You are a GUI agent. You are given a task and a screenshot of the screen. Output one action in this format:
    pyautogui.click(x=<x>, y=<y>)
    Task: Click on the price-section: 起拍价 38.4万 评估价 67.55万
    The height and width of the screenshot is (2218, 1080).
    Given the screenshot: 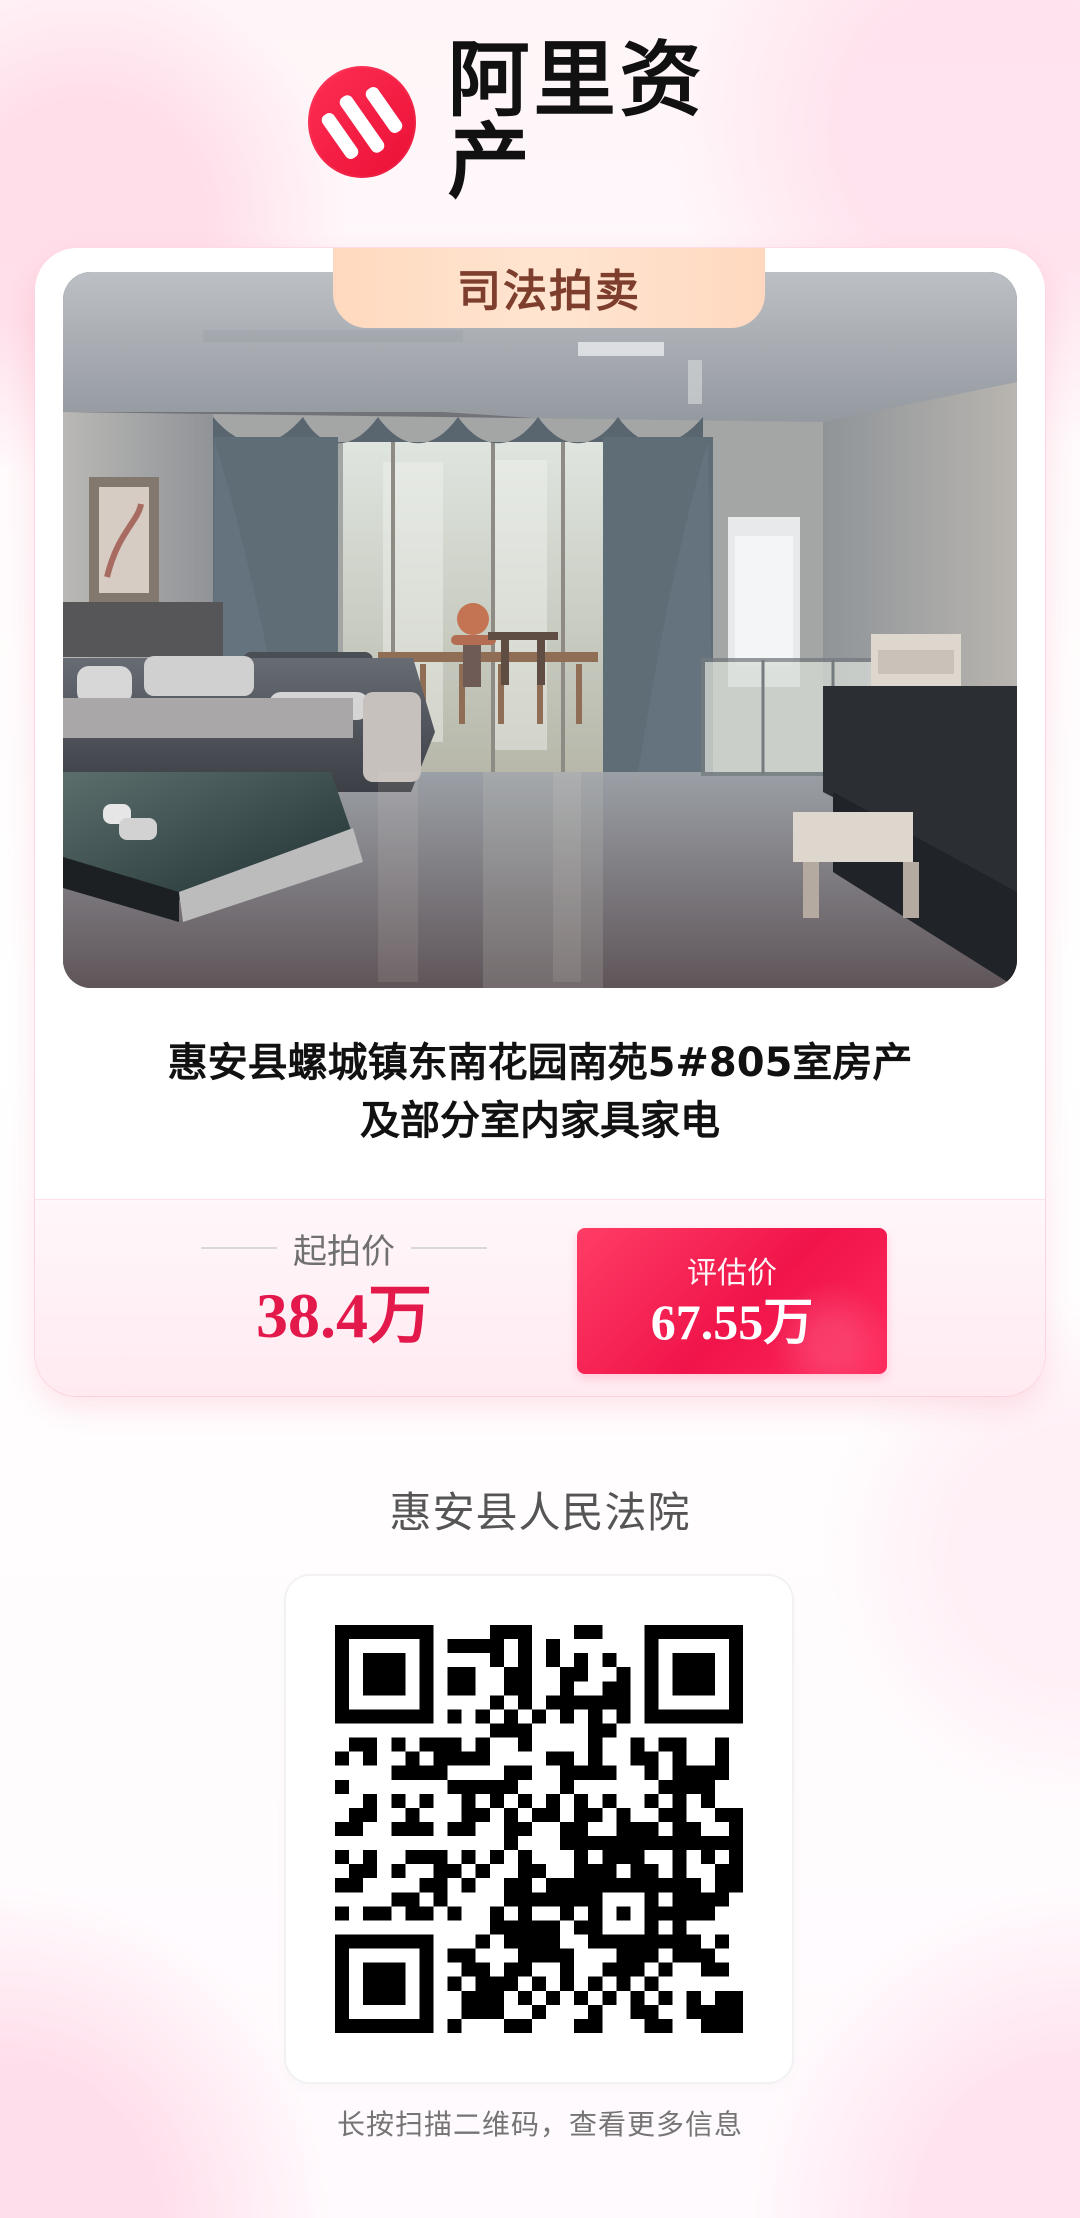 What is the action you would take?
    pyautogui.click(x=540, y=1297)
    